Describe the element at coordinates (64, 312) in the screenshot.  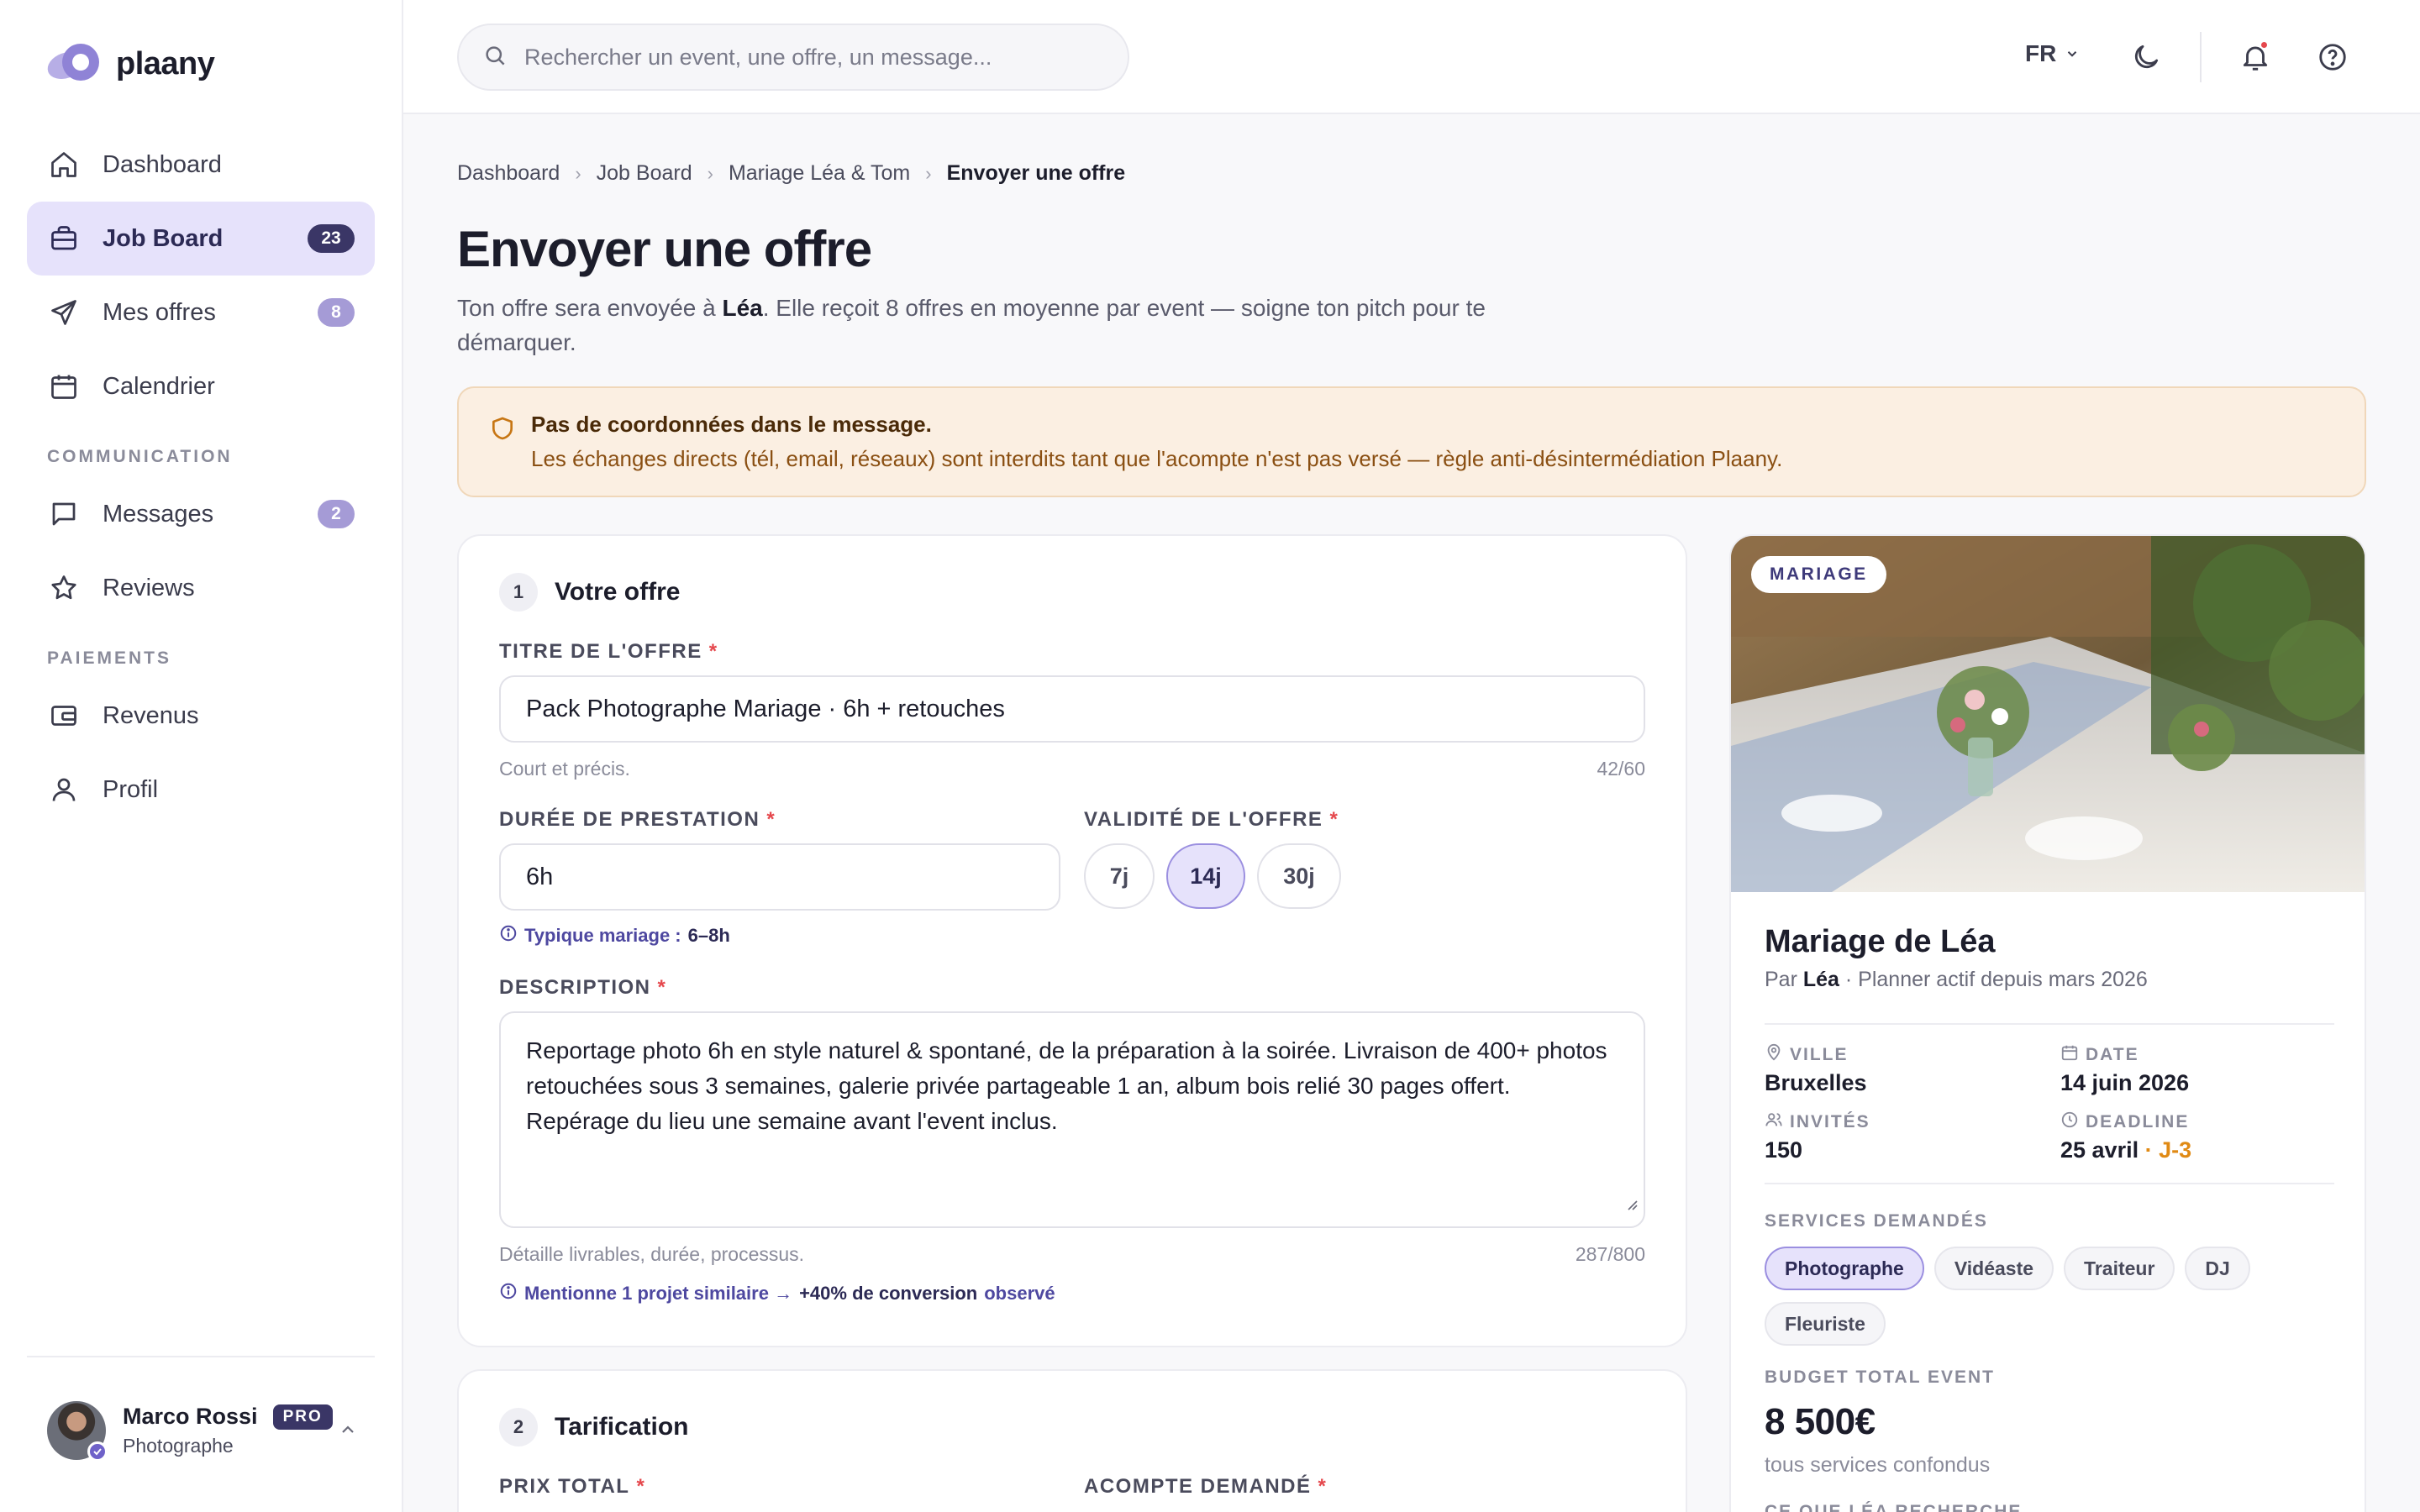
I see `send-icon` at that location.